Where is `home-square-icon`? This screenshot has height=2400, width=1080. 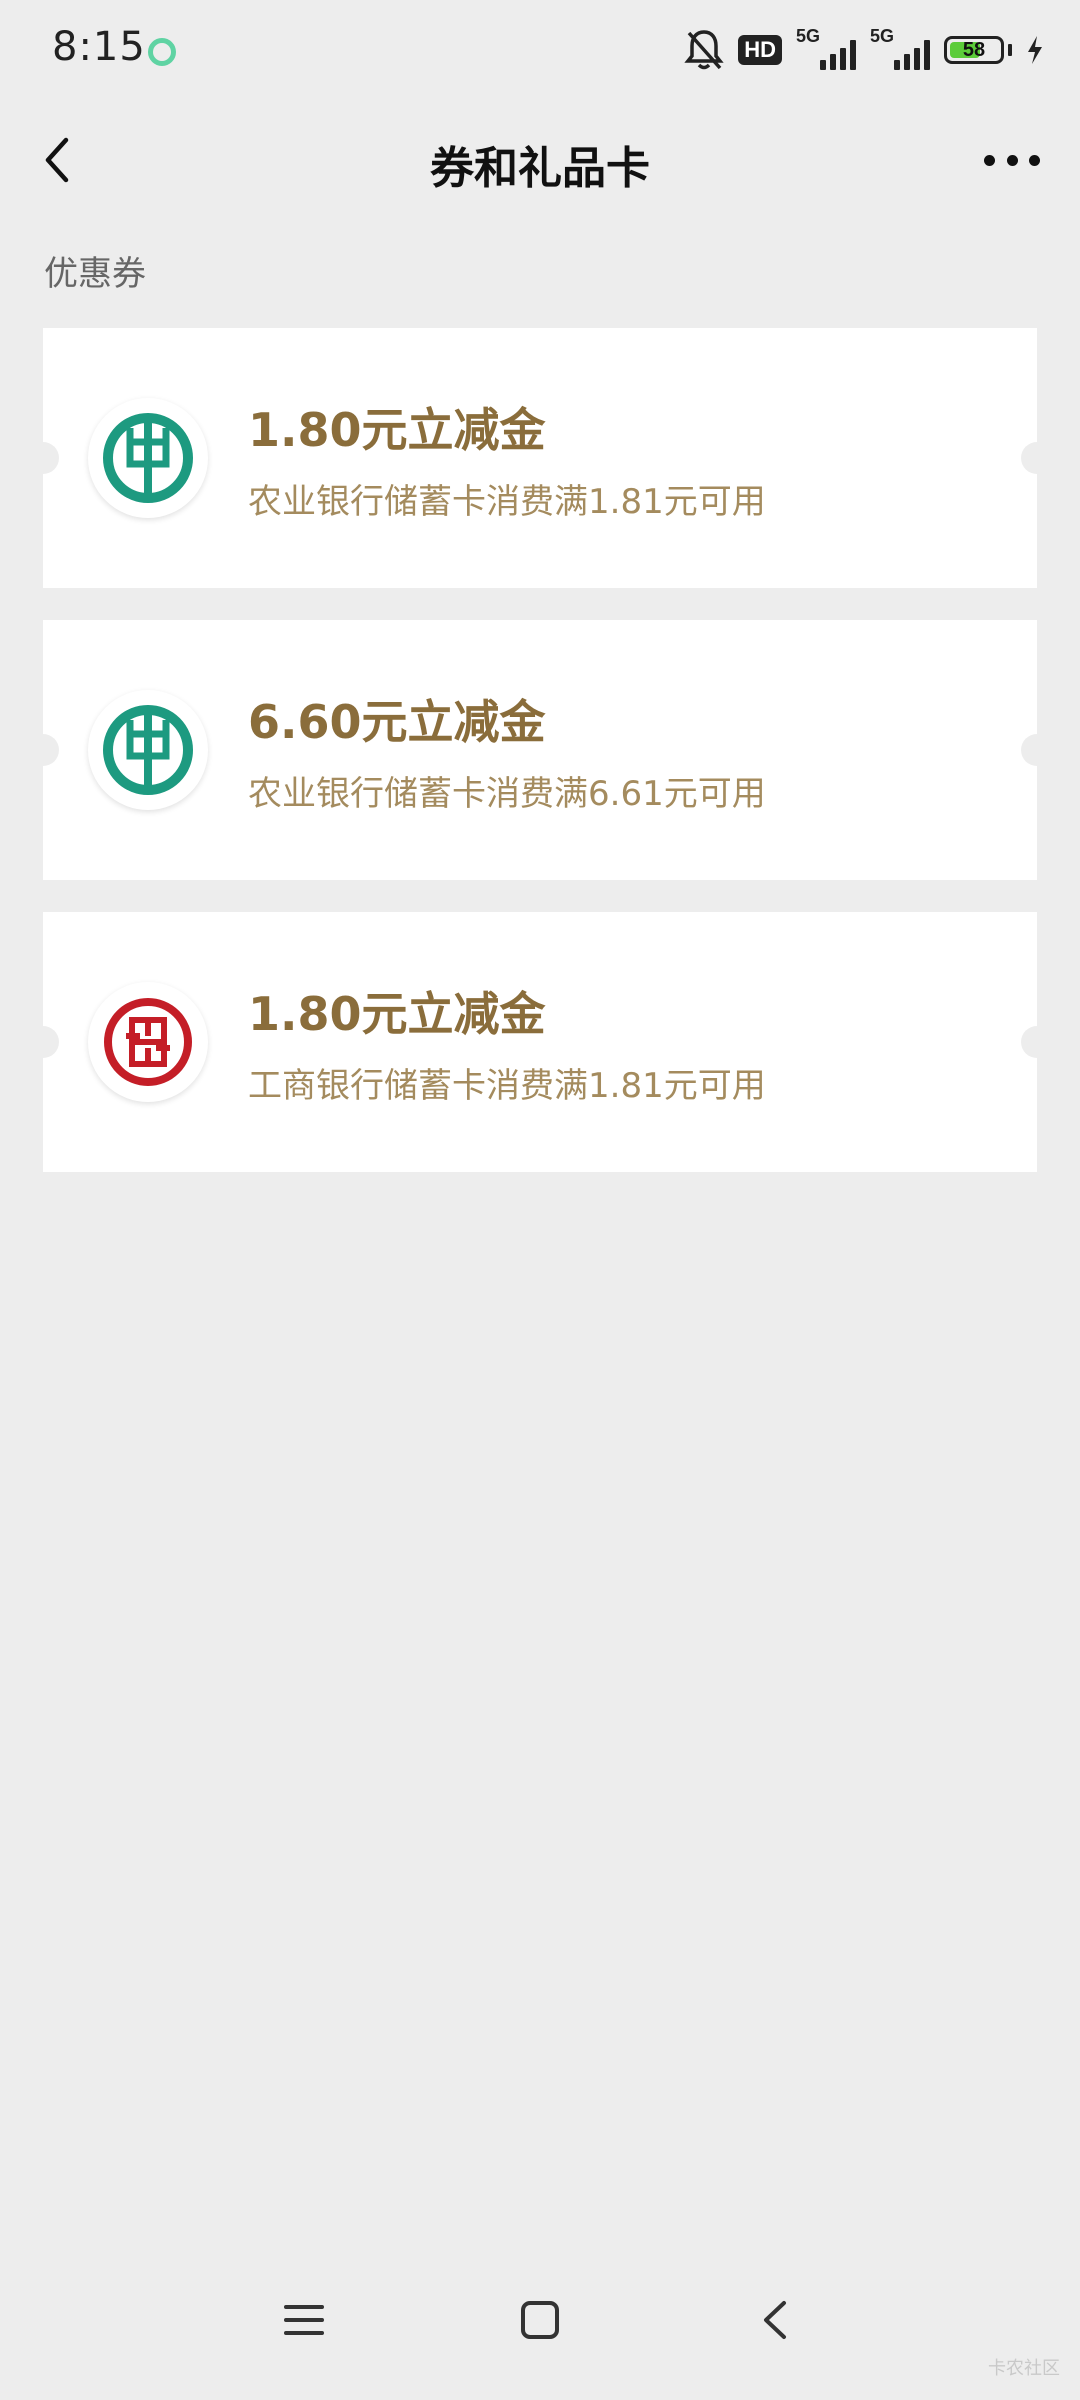 home-square-icon is located at coordinates (540, 2320).